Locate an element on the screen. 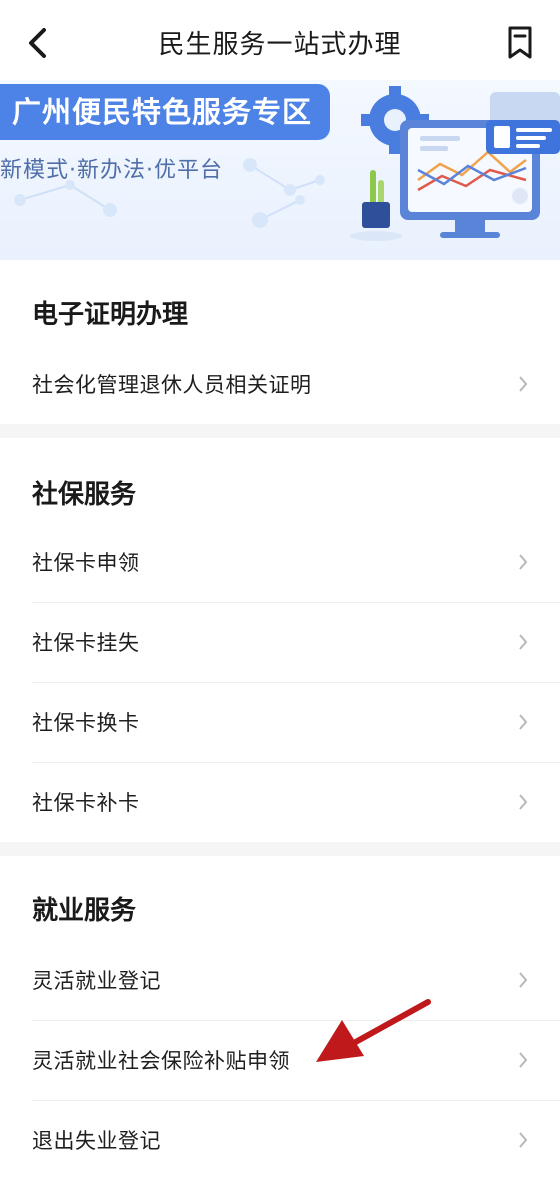  list-item-label: 灵活就业登记 is located at coordinates (96, 981).